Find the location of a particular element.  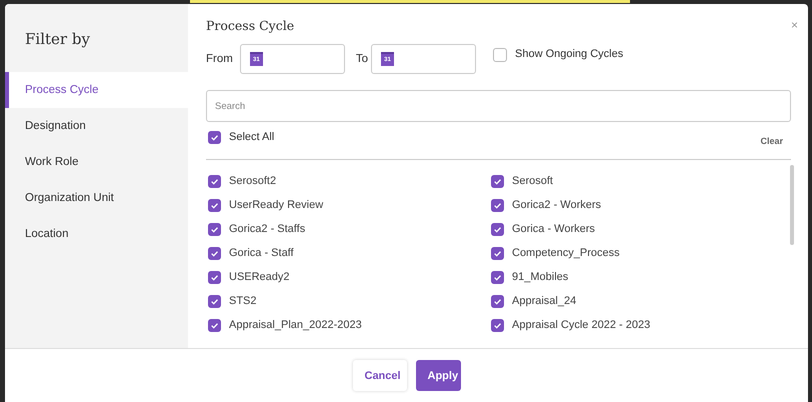

cancel-button: Cancel is located at coordinates (379, 375).